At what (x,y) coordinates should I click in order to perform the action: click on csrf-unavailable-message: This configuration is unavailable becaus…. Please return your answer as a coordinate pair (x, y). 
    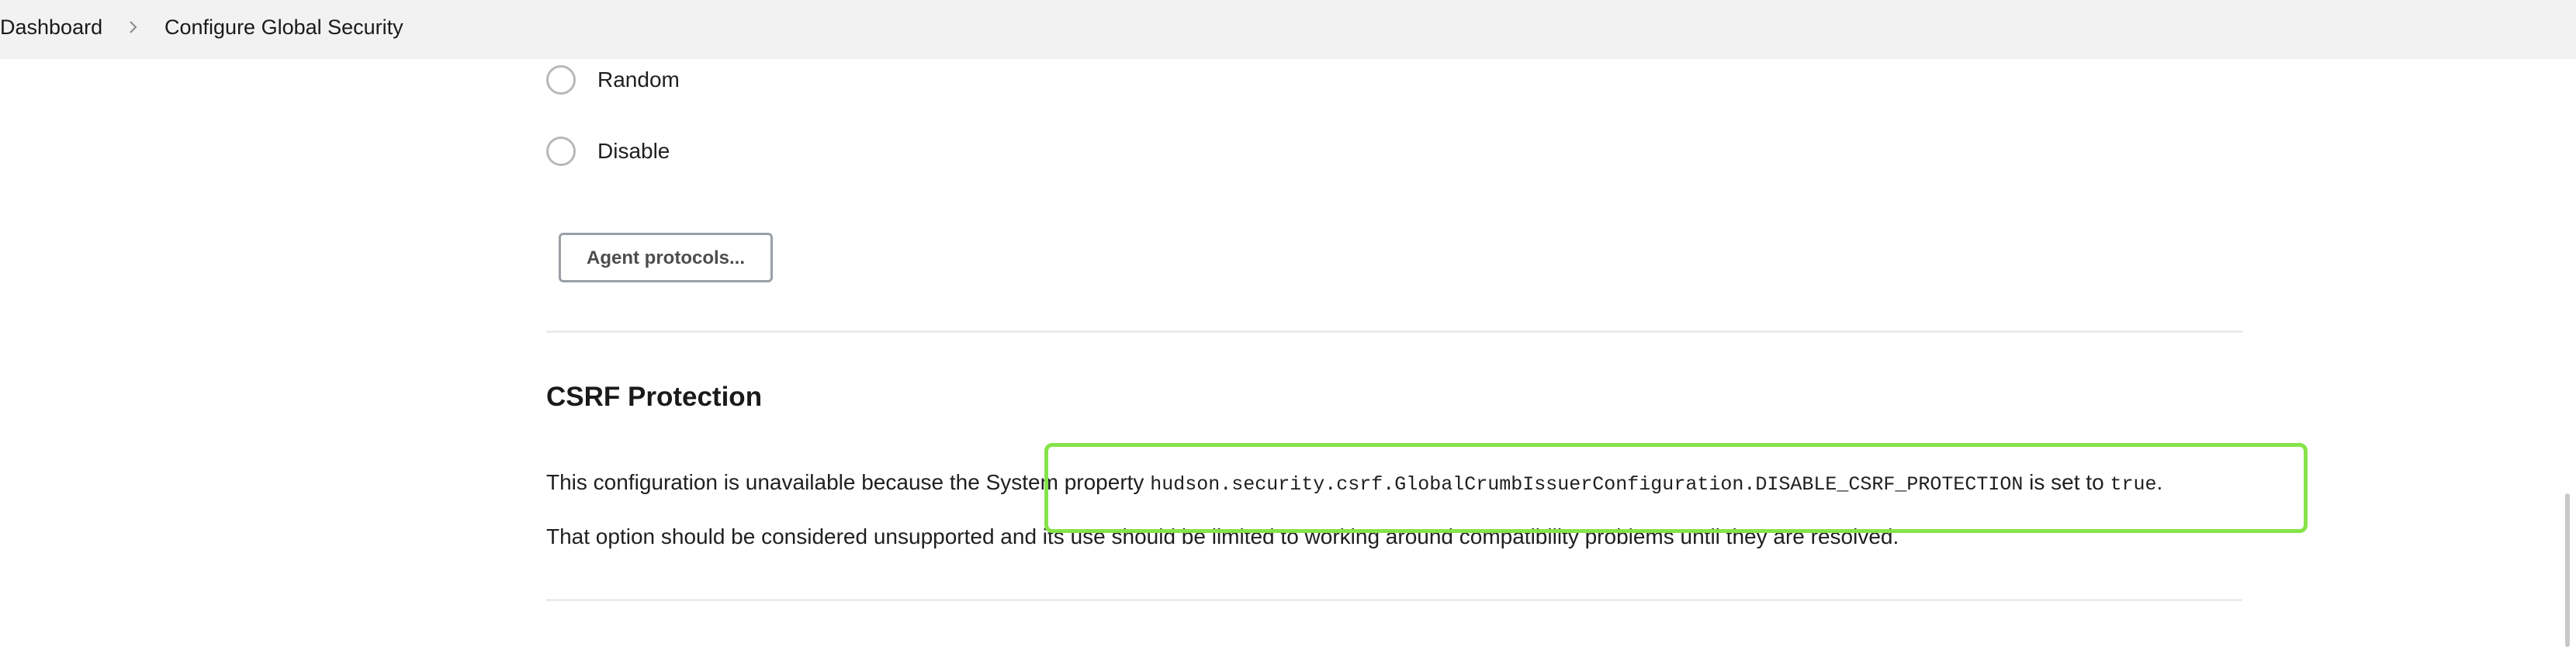
    Looking at the image, I should click on (1354, 484).